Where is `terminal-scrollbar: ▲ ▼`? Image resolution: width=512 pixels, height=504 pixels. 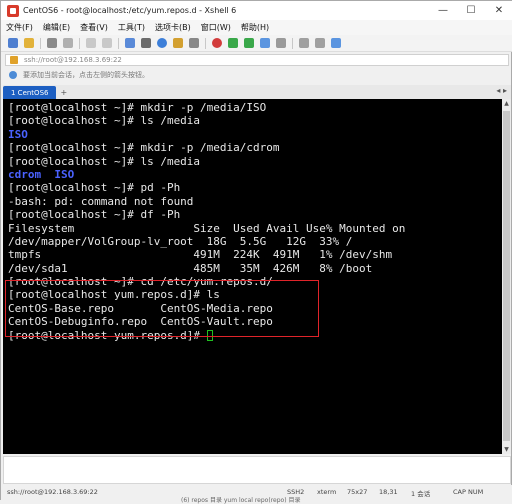 terminal-scrollbar: ▲ ▼ is located at coordinates (506, 276).